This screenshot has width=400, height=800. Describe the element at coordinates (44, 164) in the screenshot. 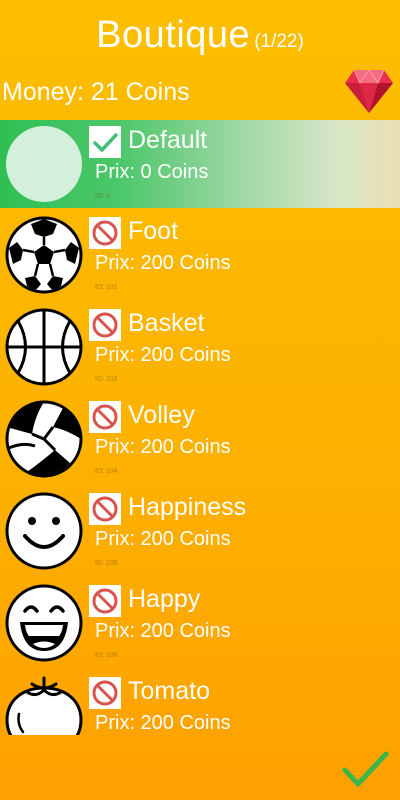

I see `plain-ball-icon` at that location.